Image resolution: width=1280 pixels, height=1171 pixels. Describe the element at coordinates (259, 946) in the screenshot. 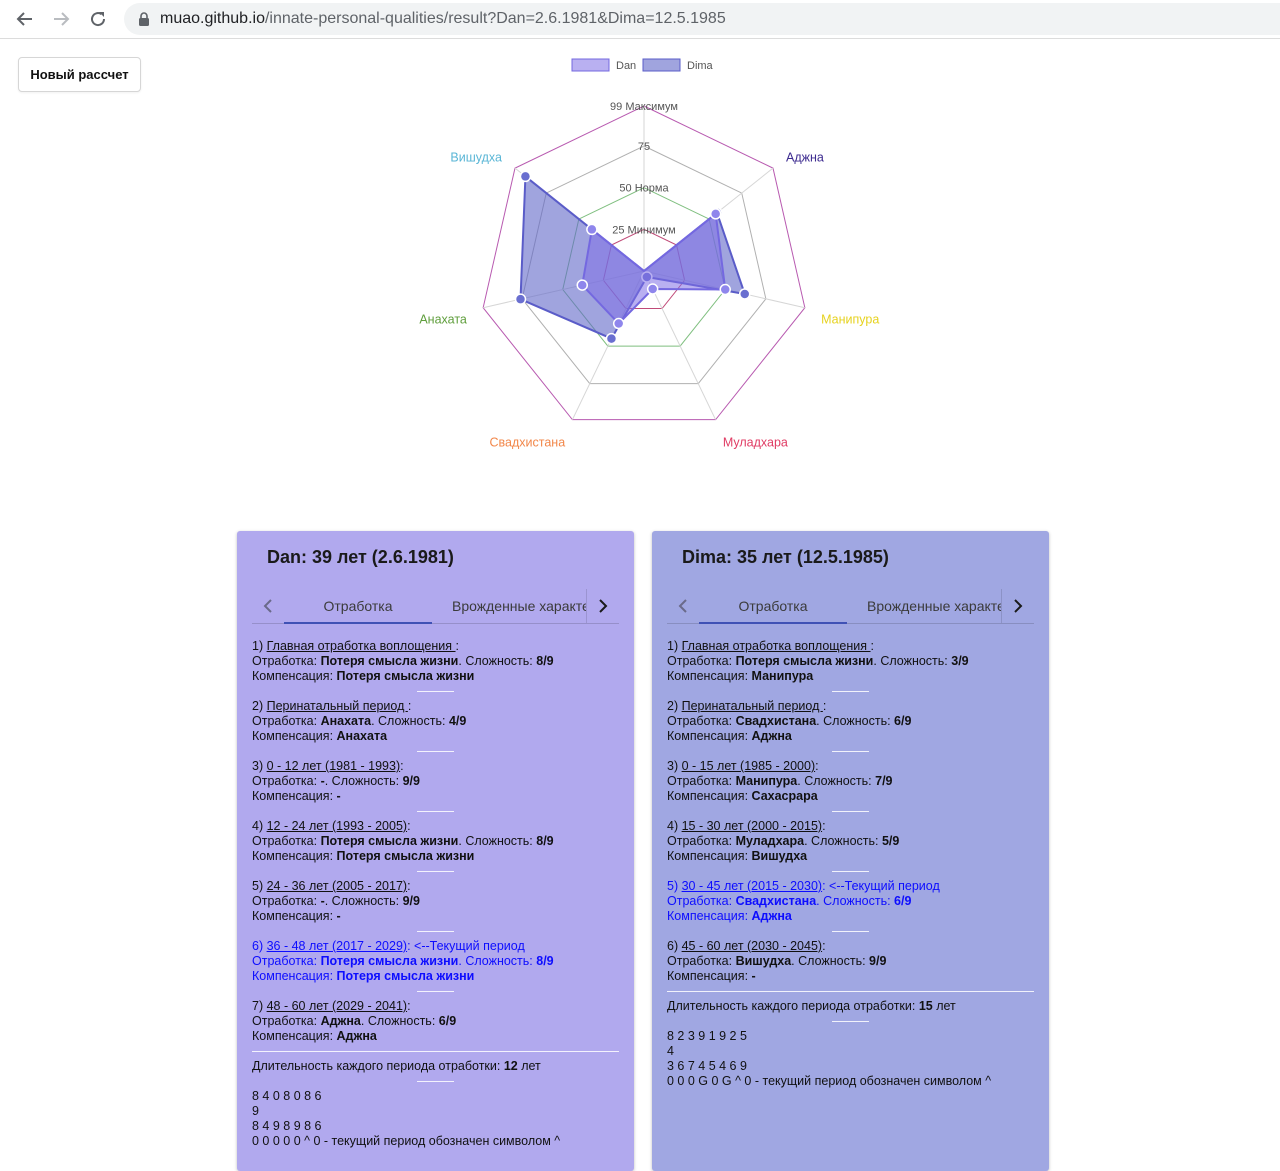

I see `period-number: 6)` at that location.